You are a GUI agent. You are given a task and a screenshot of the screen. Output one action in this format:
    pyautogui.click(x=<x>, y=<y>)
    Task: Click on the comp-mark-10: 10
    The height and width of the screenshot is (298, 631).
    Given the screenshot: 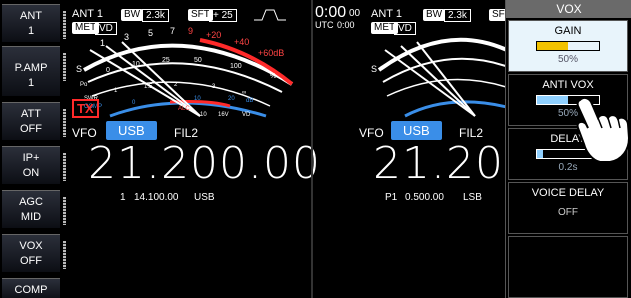 What is the action you would take?
    pyautogui.click(x=197, y=99)
    